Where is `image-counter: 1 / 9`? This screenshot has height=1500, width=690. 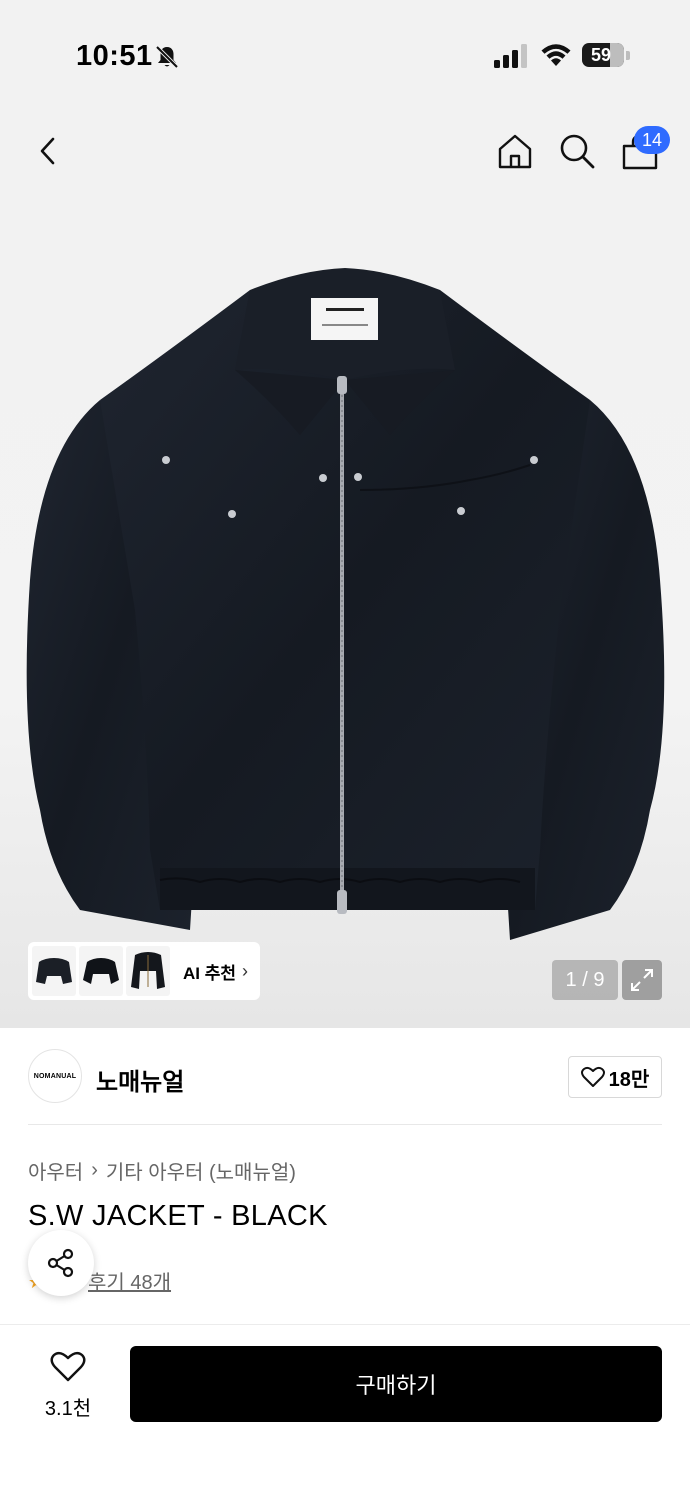
image-counter: 1 / 9 is located at coordinates (585, 980).